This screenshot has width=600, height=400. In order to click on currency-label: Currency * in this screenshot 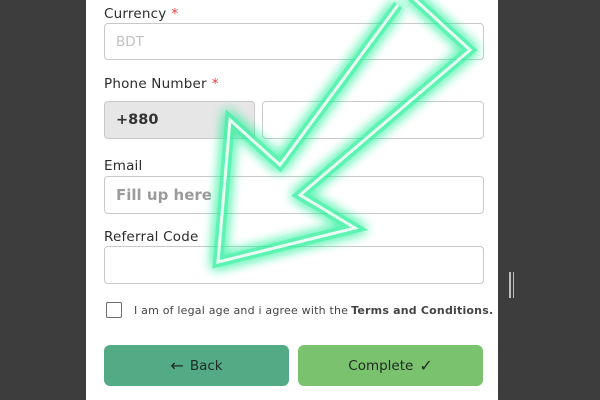, I will do `click(141, 14)`.